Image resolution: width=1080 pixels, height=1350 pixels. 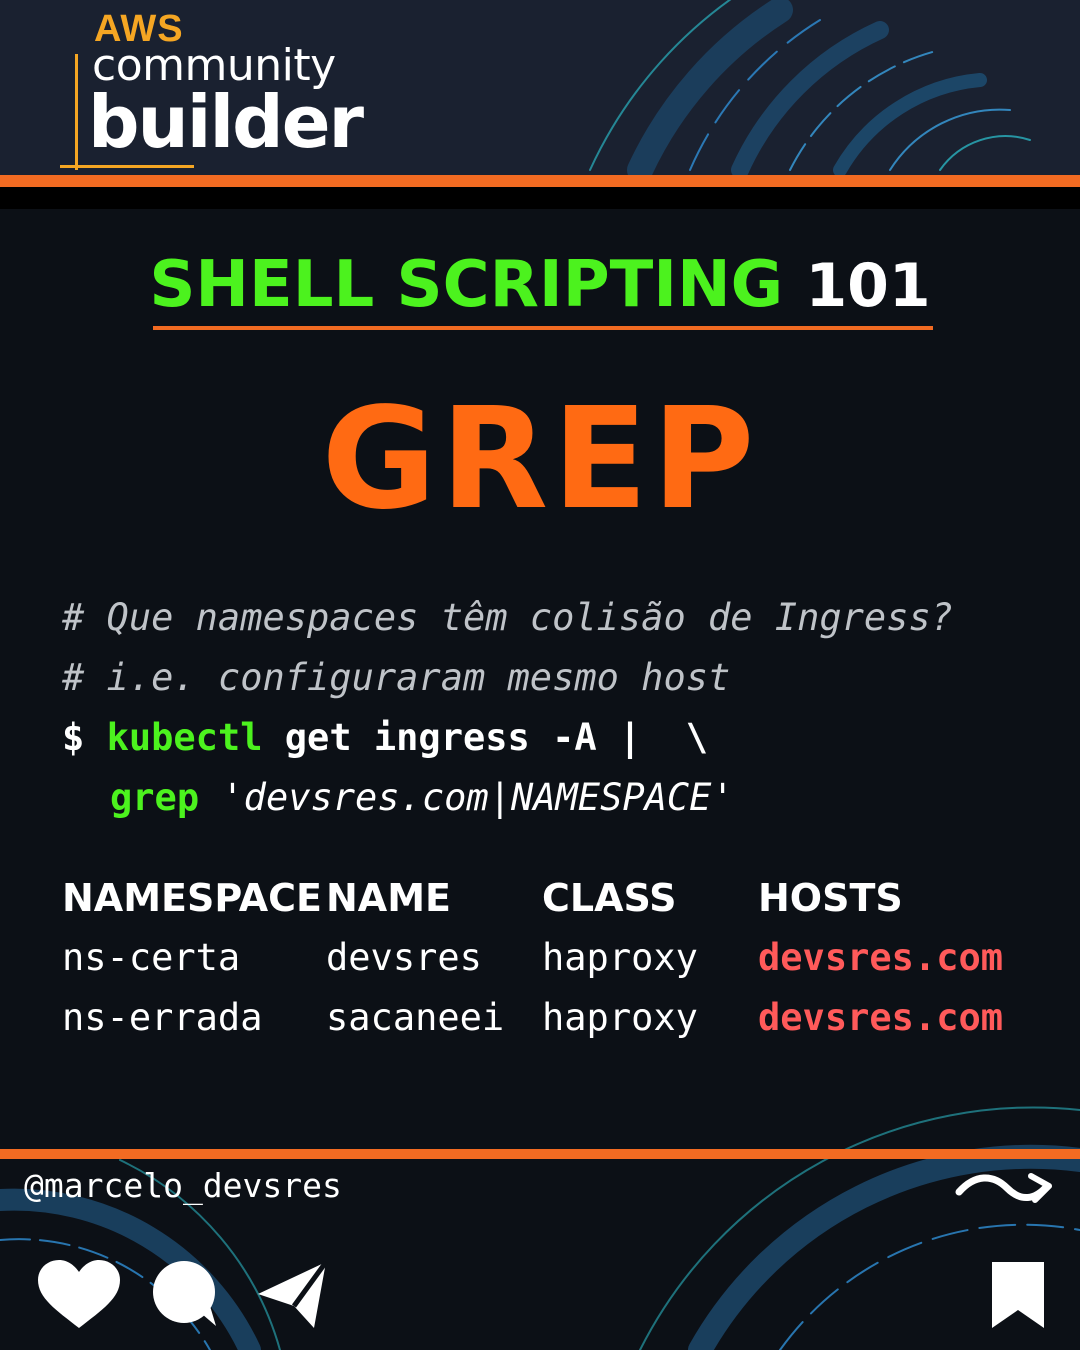 I want to click on code-comment-1: # Que namespaces têm colisão de Ingress?, so click(x=508, y=617).